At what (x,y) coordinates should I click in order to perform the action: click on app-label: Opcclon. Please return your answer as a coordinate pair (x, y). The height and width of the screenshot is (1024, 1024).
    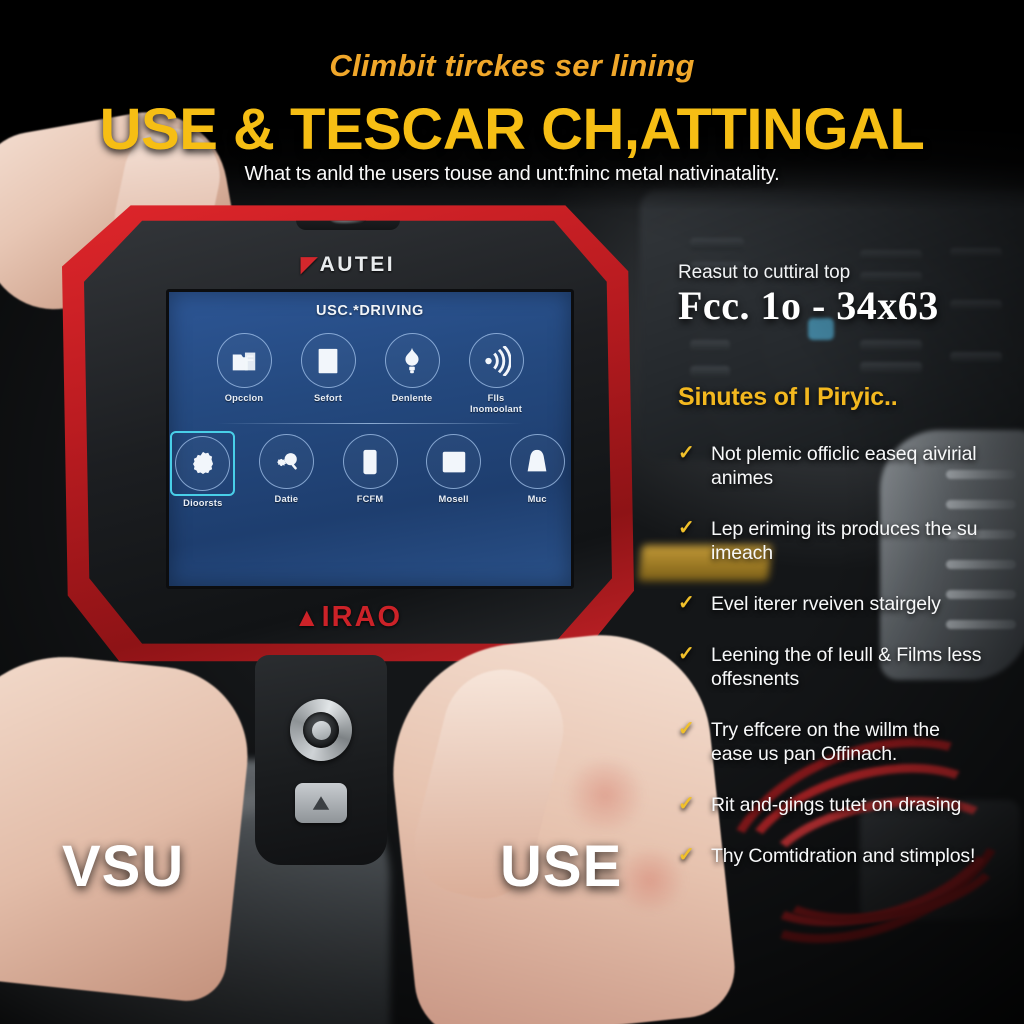
    Looking at the image, I should click on (244, 398).